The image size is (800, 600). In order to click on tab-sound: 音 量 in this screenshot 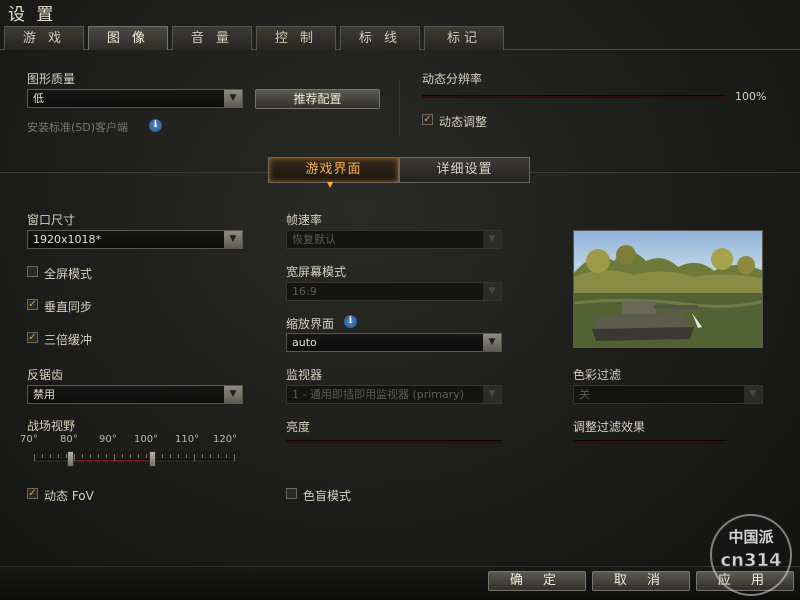, I will do `click(212, 38)`.